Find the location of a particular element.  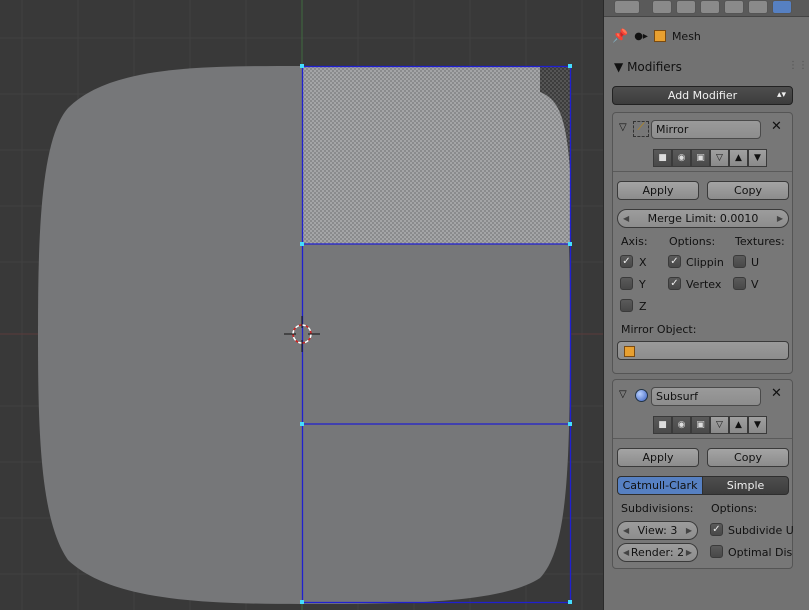

object-cube-icon is located at coordinates (629, 351).